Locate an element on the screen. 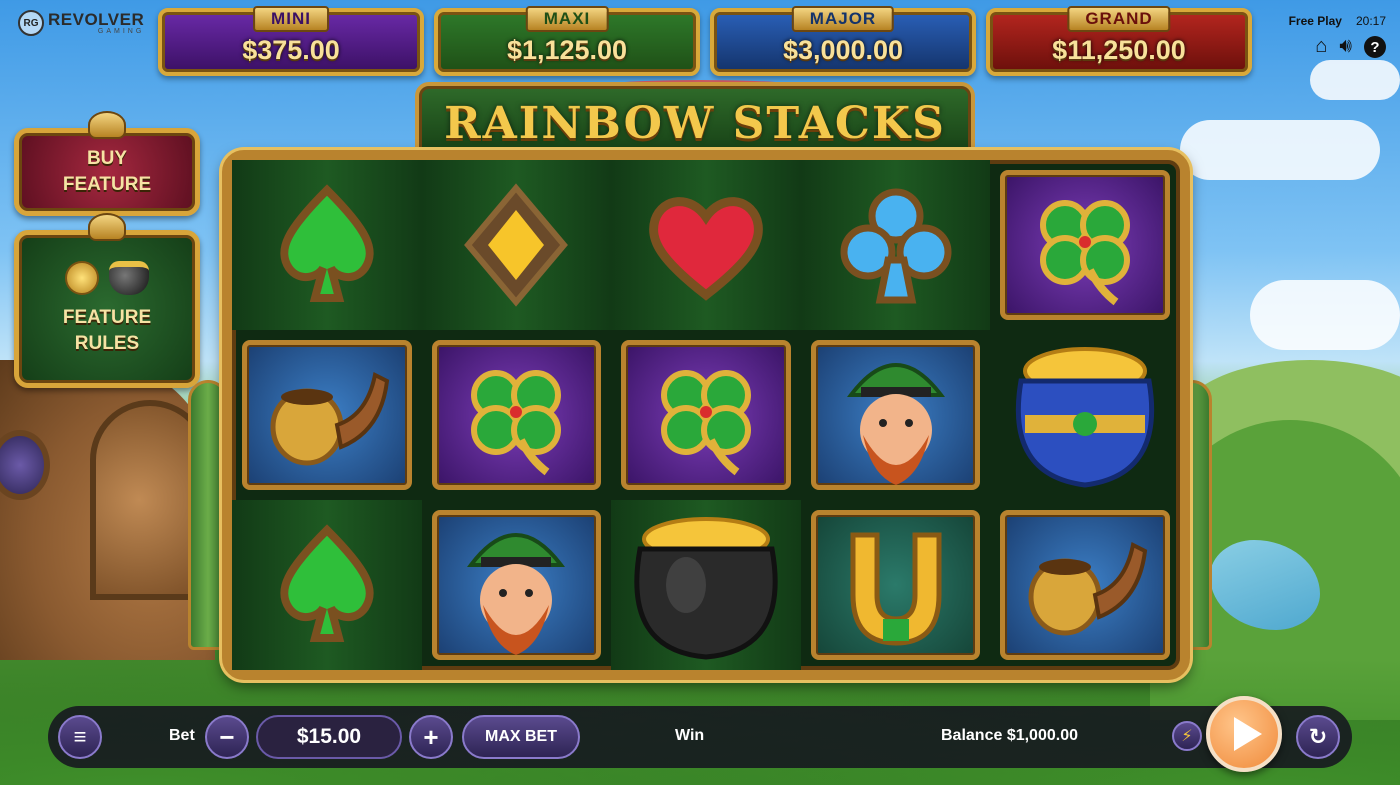 The image size is (1400, 785). bet-amount: $15.00 is located at coordinates (329, 737).